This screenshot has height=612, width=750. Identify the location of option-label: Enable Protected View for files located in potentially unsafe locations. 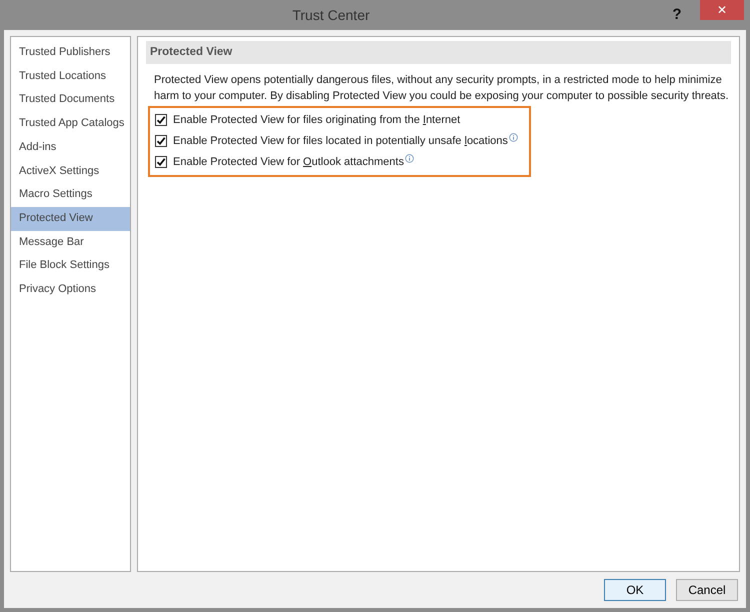
(340, 140).